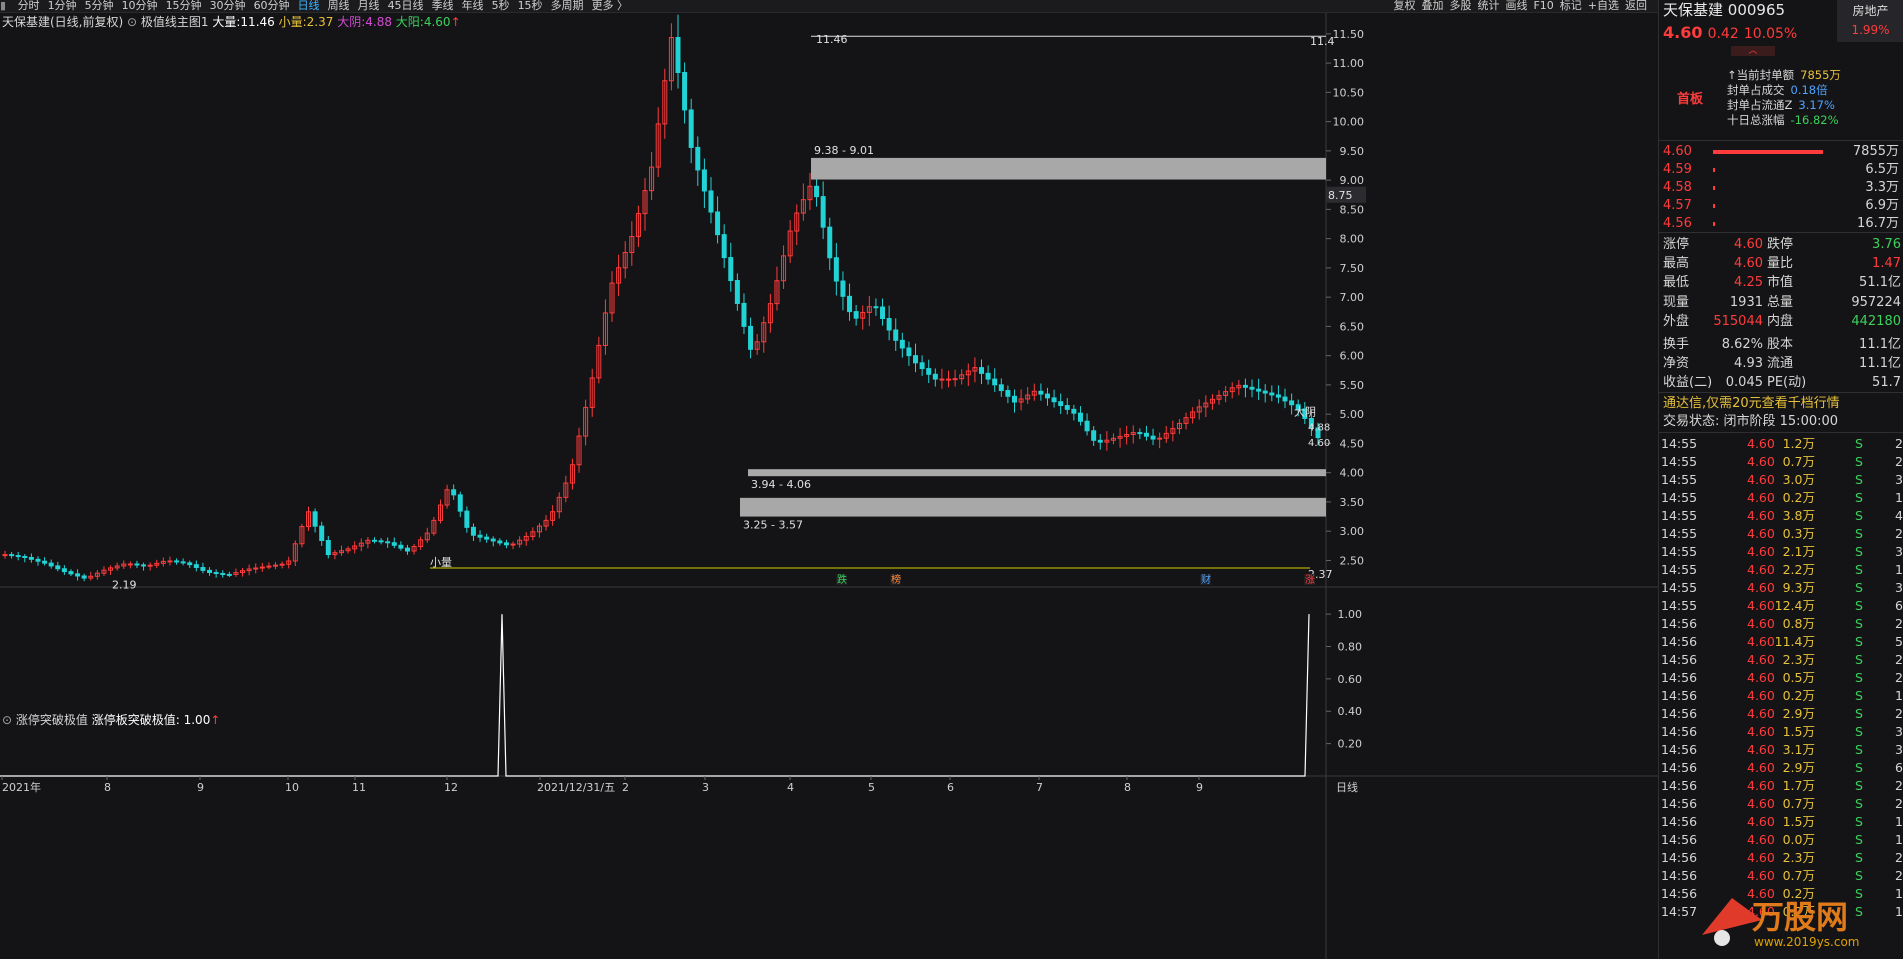 This screenshot has height=959, width=1903. I want to click on stat-label: 量比, so click(1780, 264).